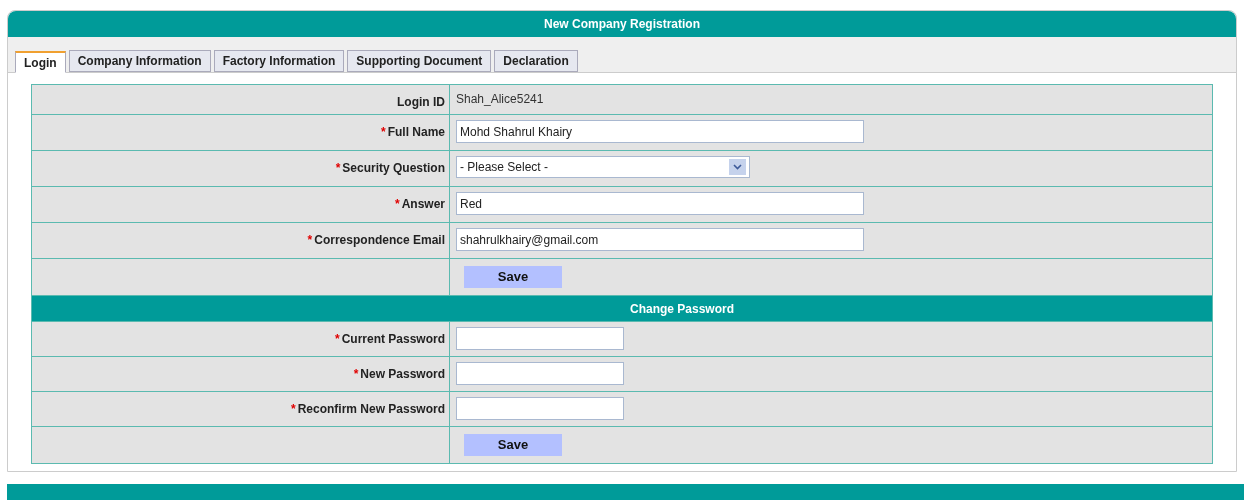 This screenshot has width=1251, height=500. I want to click on field-label: * Security Question, so click(390, 168).